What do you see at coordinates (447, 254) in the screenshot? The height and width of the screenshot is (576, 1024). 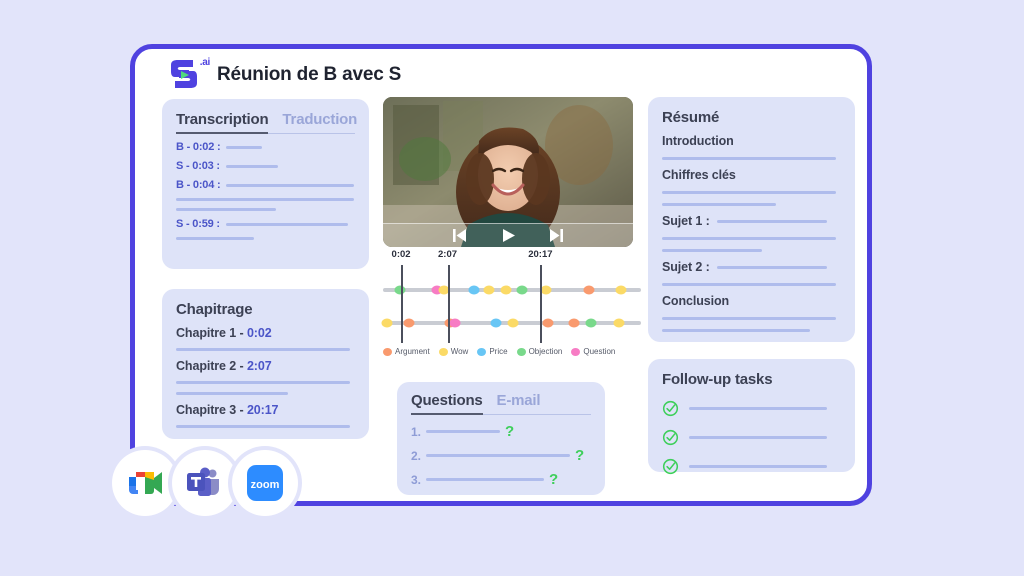 I see `timeline-marker-label: 2:07` at bounding box center [447, 254].